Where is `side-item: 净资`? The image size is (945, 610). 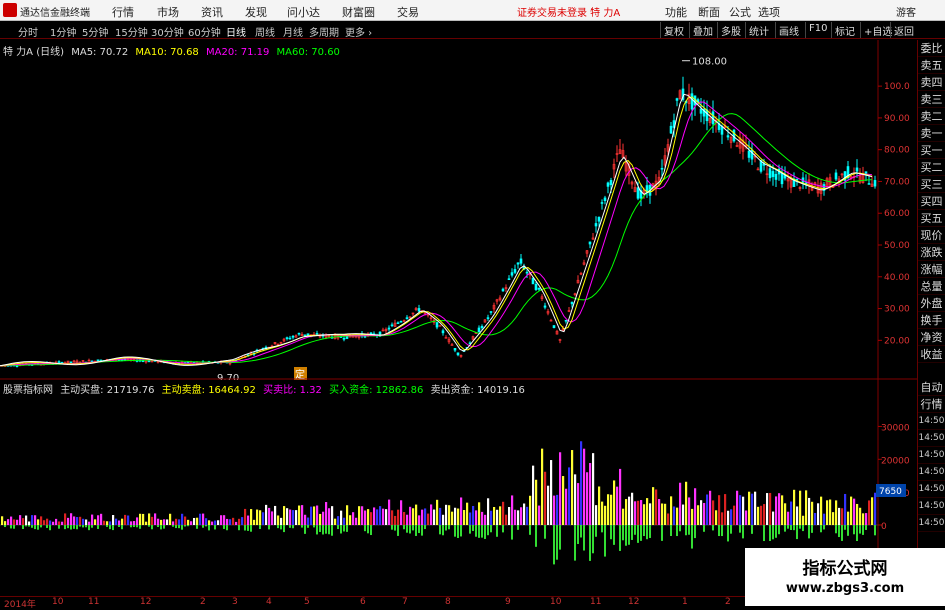
side-item: 净资 is located at coordinates (931, 337).